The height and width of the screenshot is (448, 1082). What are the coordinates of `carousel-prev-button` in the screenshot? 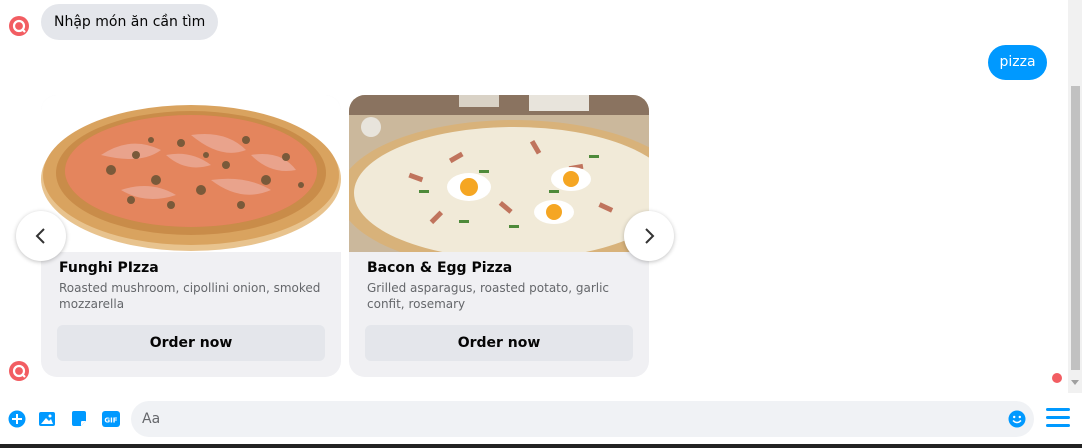 It's located at (41, 236).